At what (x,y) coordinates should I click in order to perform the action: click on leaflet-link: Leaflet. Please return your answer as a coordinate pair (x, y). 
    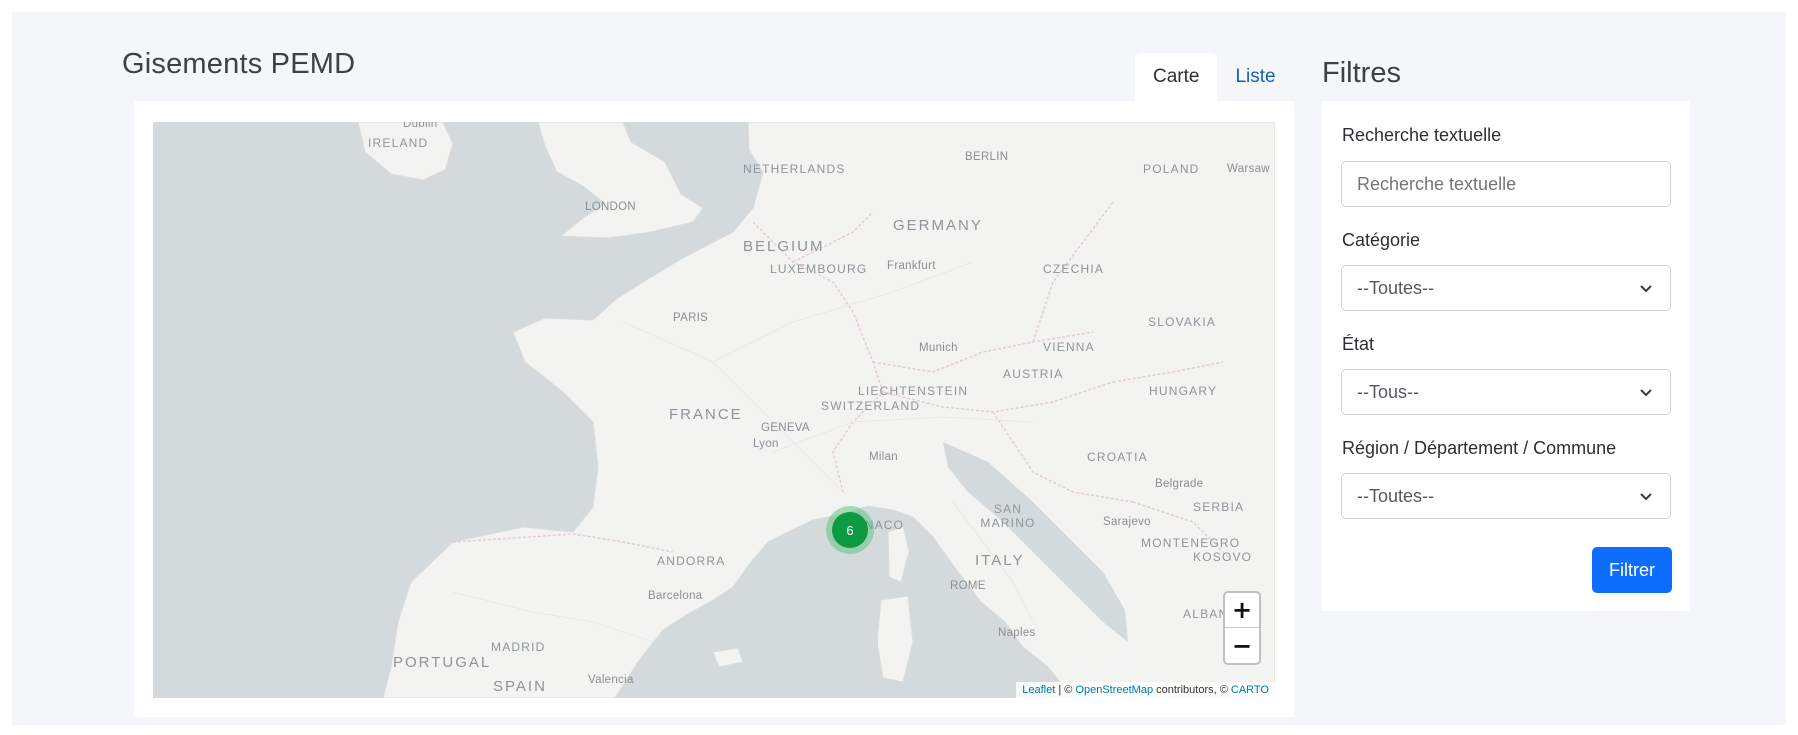
    Looking at the image, I should click on (1038, 690).